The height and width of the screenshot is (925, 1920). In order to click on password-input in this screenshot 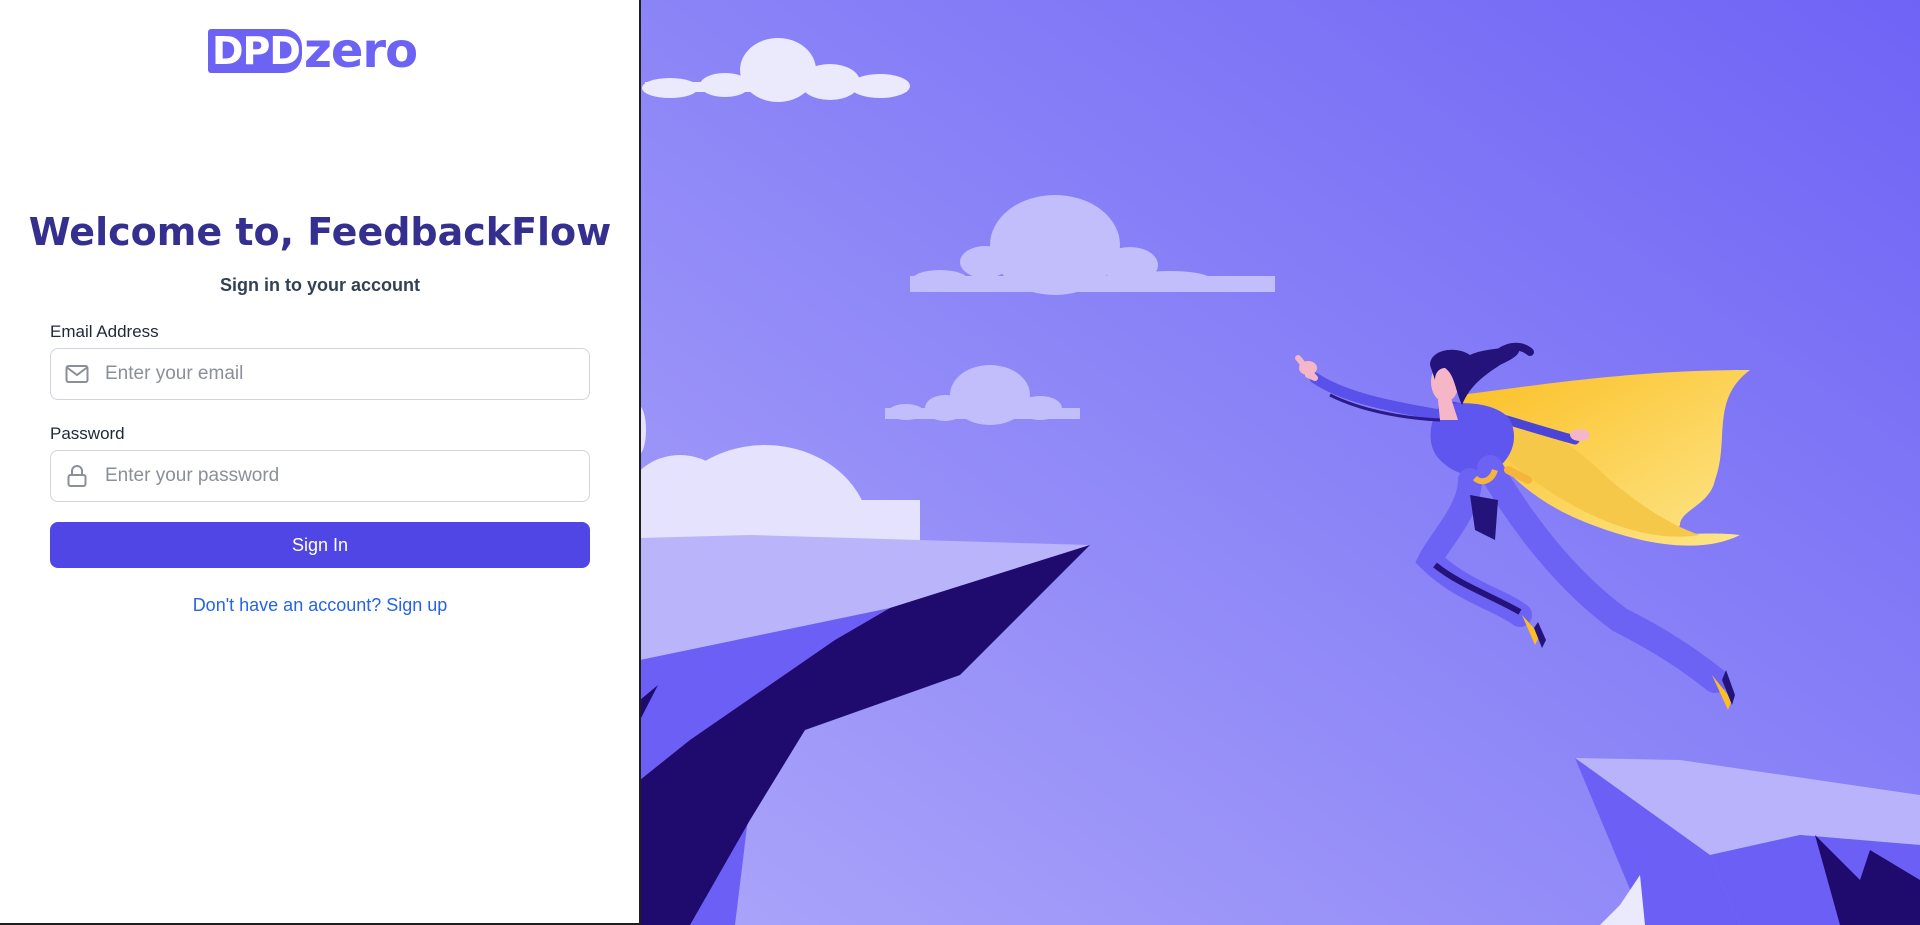, I will do `click(335, 476)`.